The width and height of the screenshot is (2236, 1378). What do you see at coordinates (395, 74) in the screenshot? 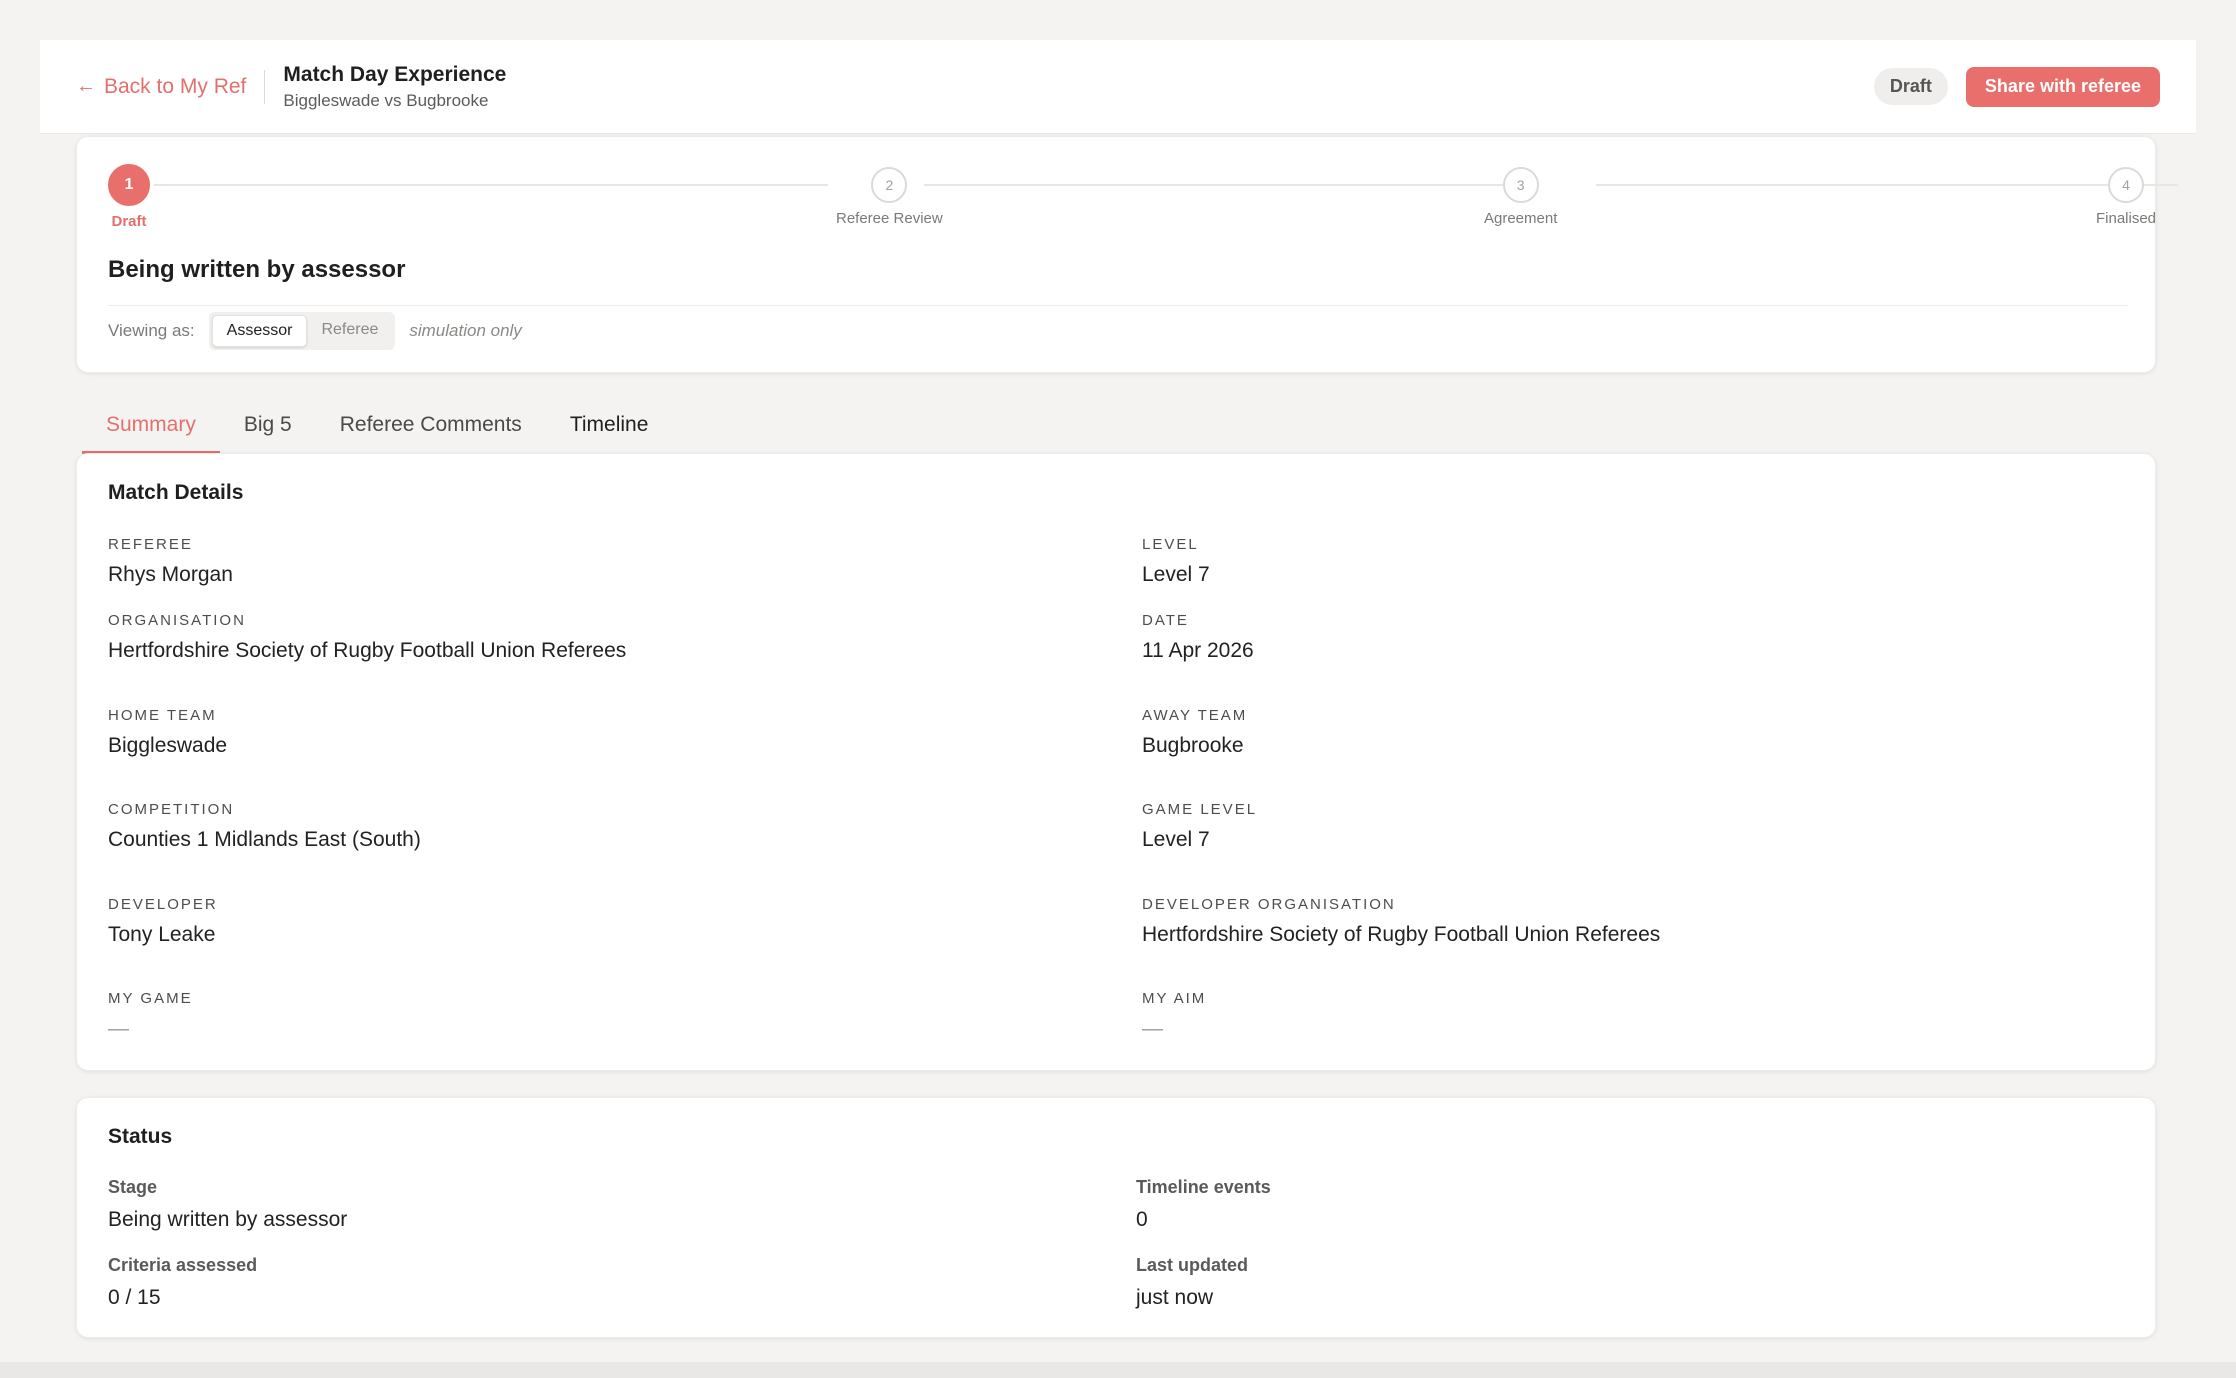
I see `page-title: Match Day Experience` at bounding box center [395, 74].